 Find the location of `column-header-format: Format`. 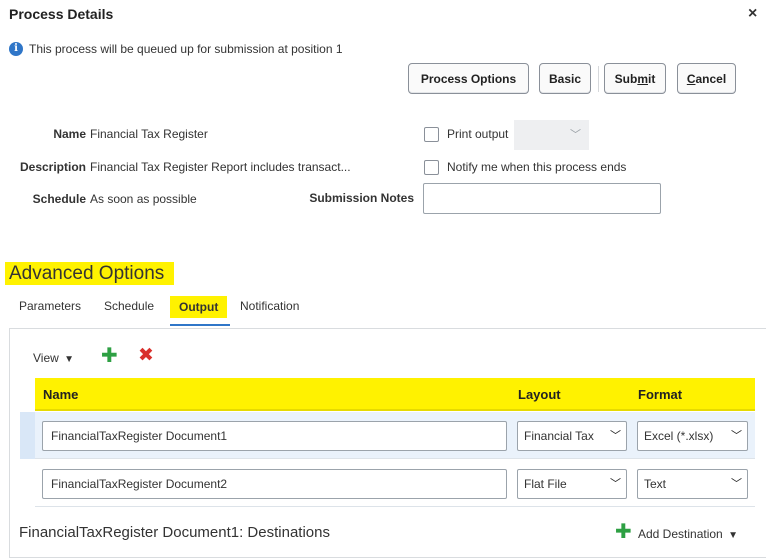

column-header-format: Format is located at coordinates (660, 394).